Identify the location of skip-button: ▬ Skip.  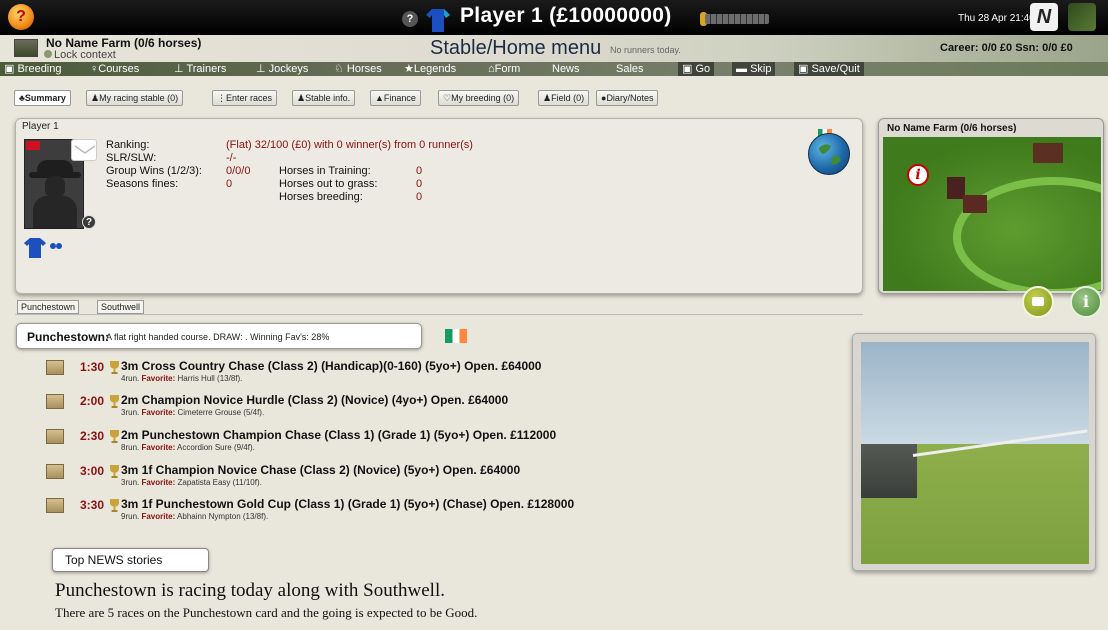
(754, 69).